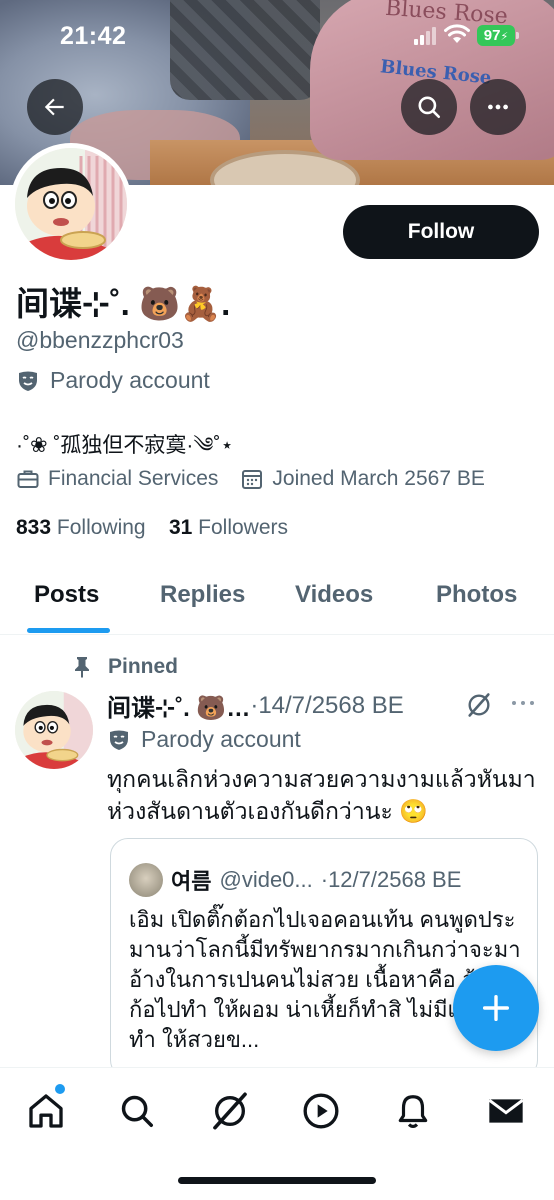 This screenshot has width=554, height=1200. I want to click on profile-handle: @bbenzzphcr03, so click(100, 340).